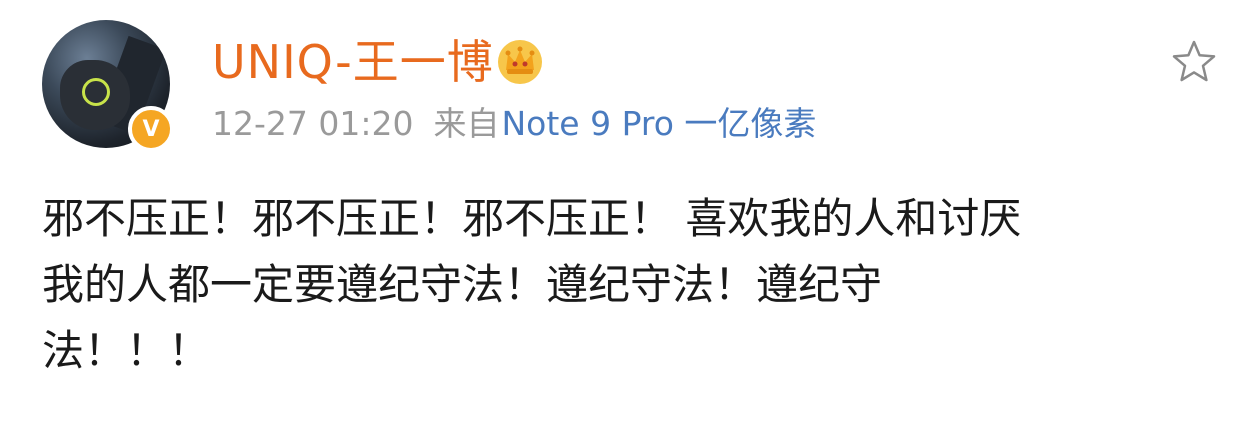  Describe the element at coordinates (462, 284) in the screenshot. I see `content-line: 我的人都一定要遵纪守法！遵纪守法！遵纪守` at that location.